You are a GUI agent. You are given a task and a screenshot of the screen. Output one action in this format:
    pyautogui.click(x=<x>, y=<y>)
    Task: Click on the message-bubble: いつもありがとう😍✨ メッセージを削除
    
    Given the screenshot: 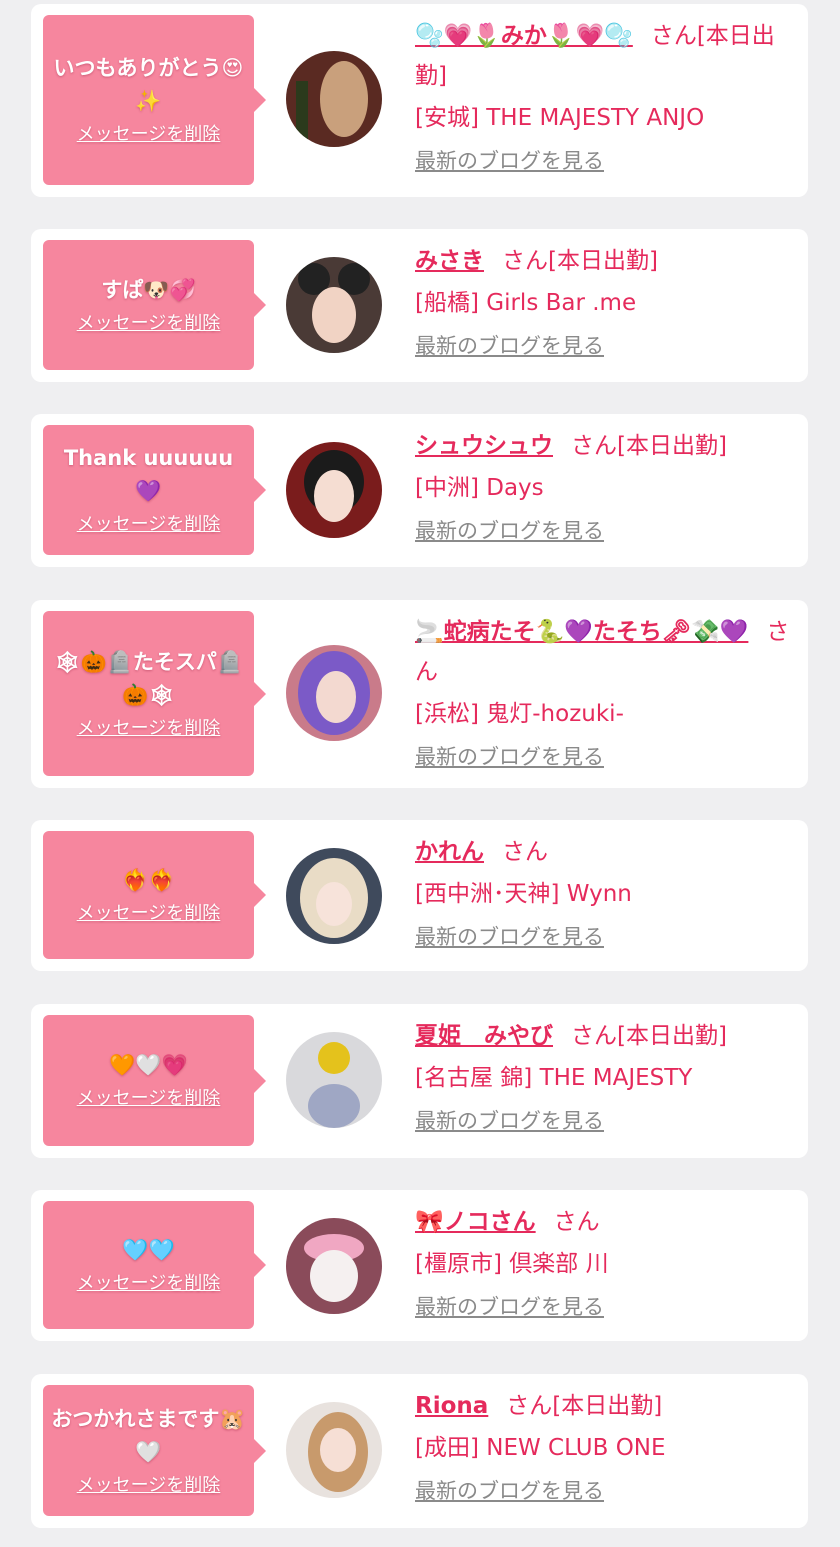 What is the action you would take?
    pyautogui.click(x=154, y=100)
    